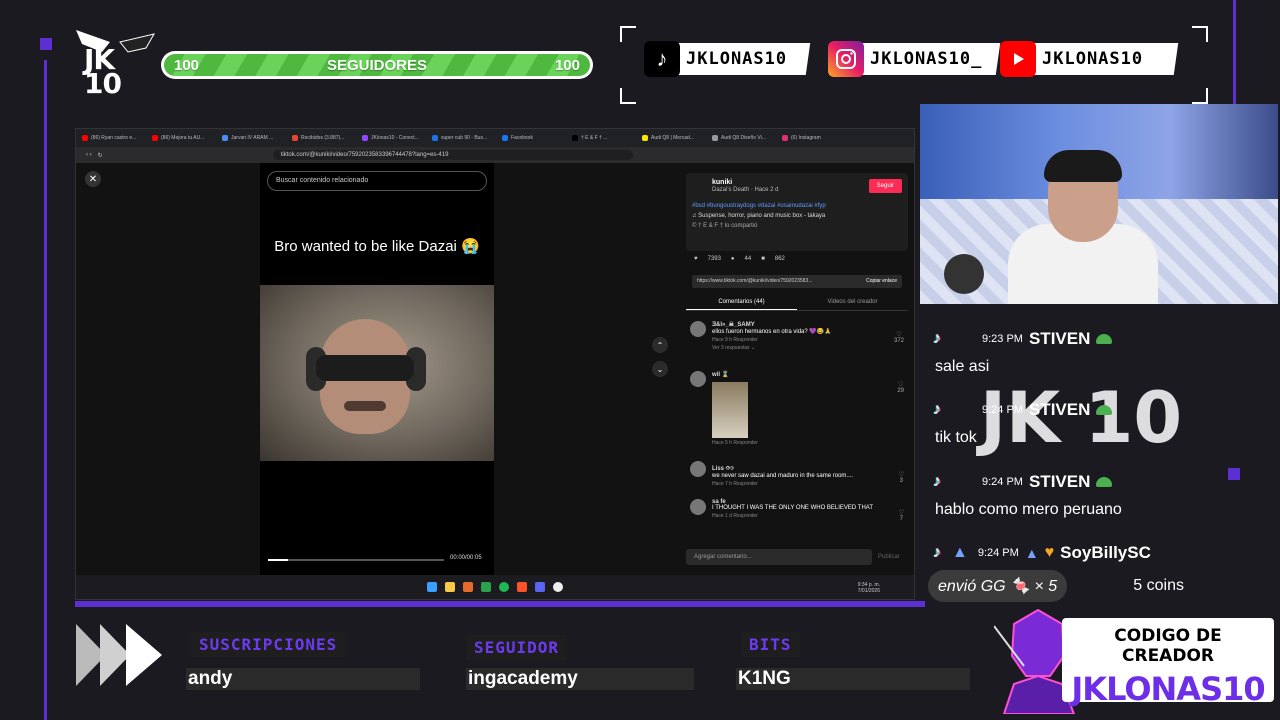  Describe the element at coordinates (450, 587) in the screenshot. I see `explorer-icon` at that location.